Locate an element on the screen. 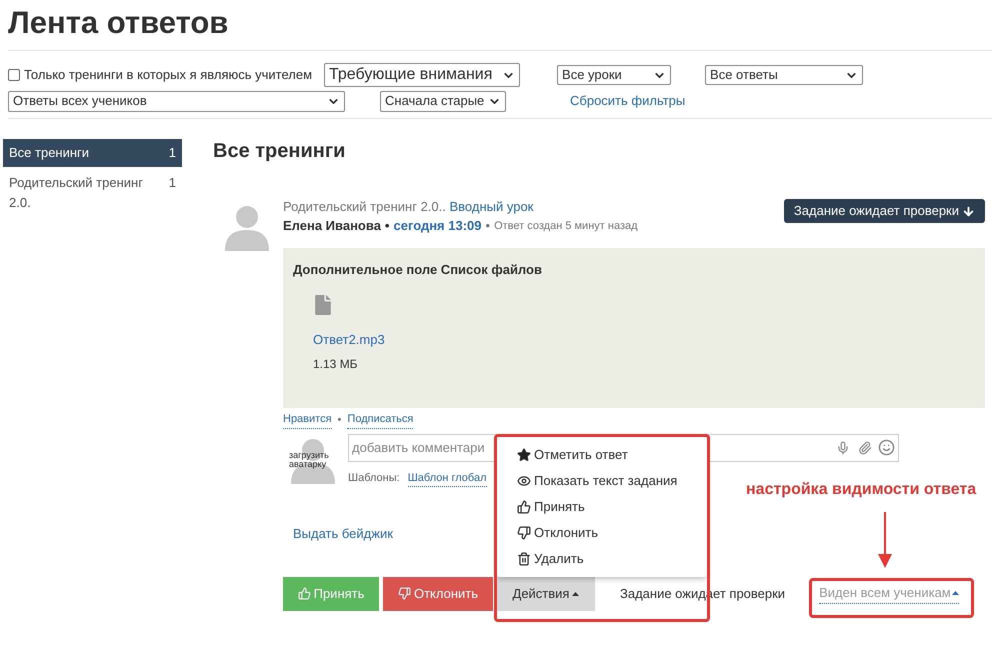  section-title: Все тренинги is located at coordinates (279, 151).